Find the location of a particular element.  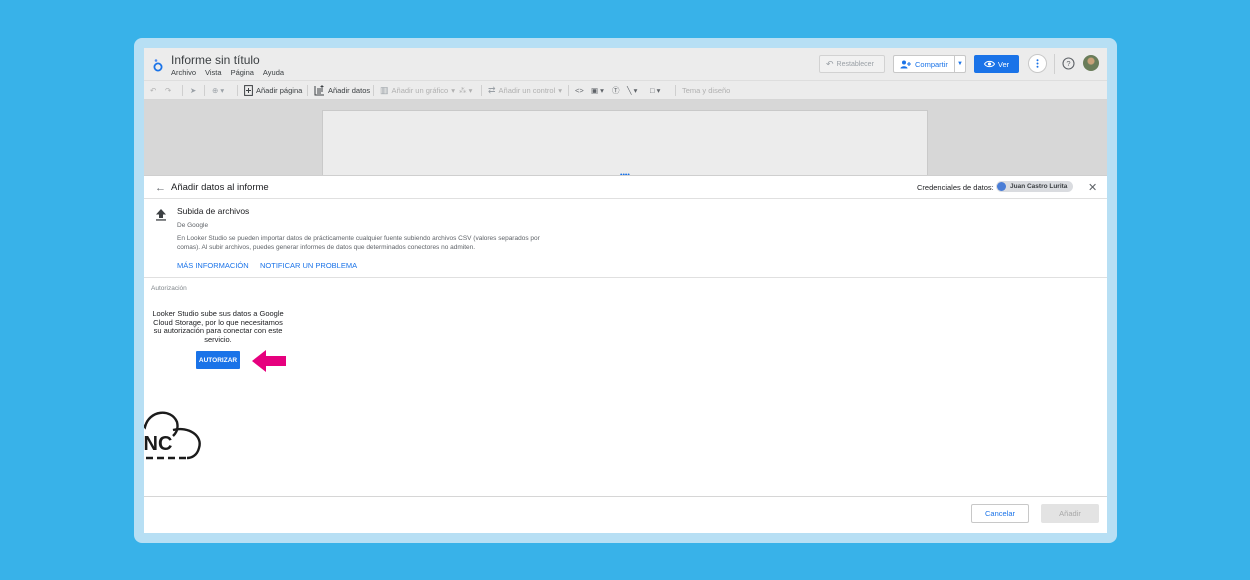

connector-name: Subida de archivos is located at coordinates (213, 211).